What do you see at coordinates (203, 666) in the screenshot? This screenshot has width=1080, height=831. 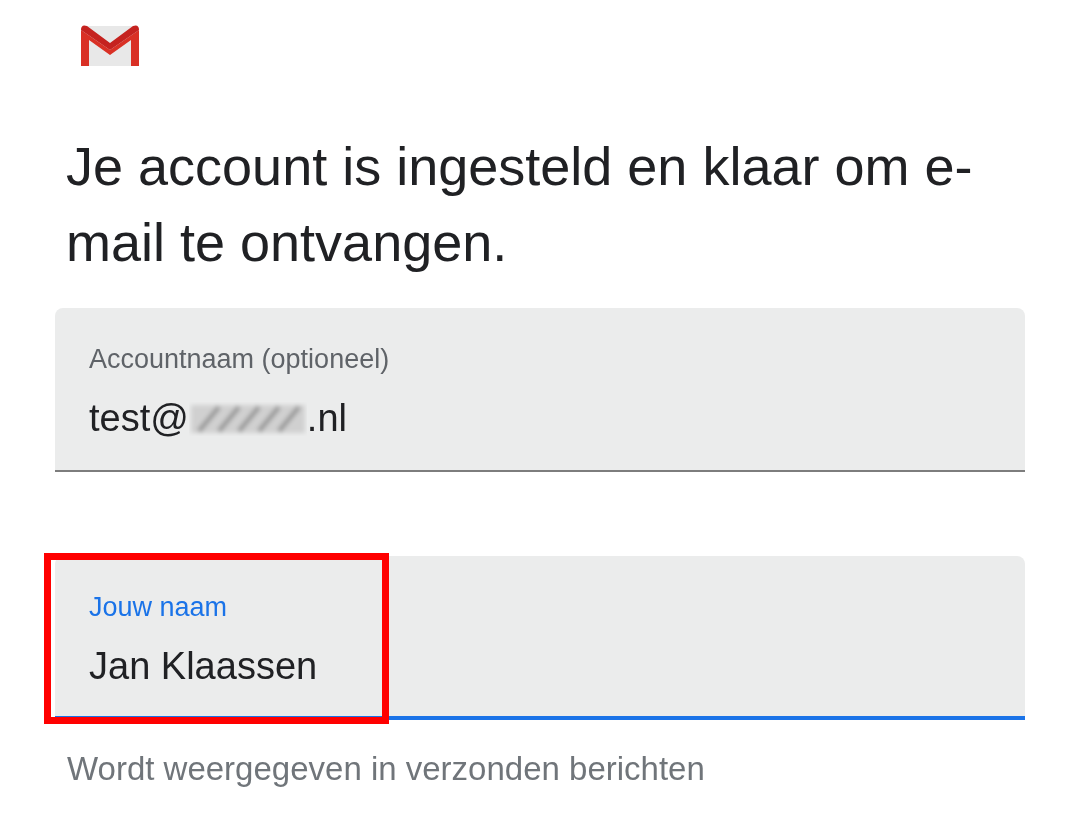 I see `field-value: Jan Klaassen` at bounding box center [203, 666].